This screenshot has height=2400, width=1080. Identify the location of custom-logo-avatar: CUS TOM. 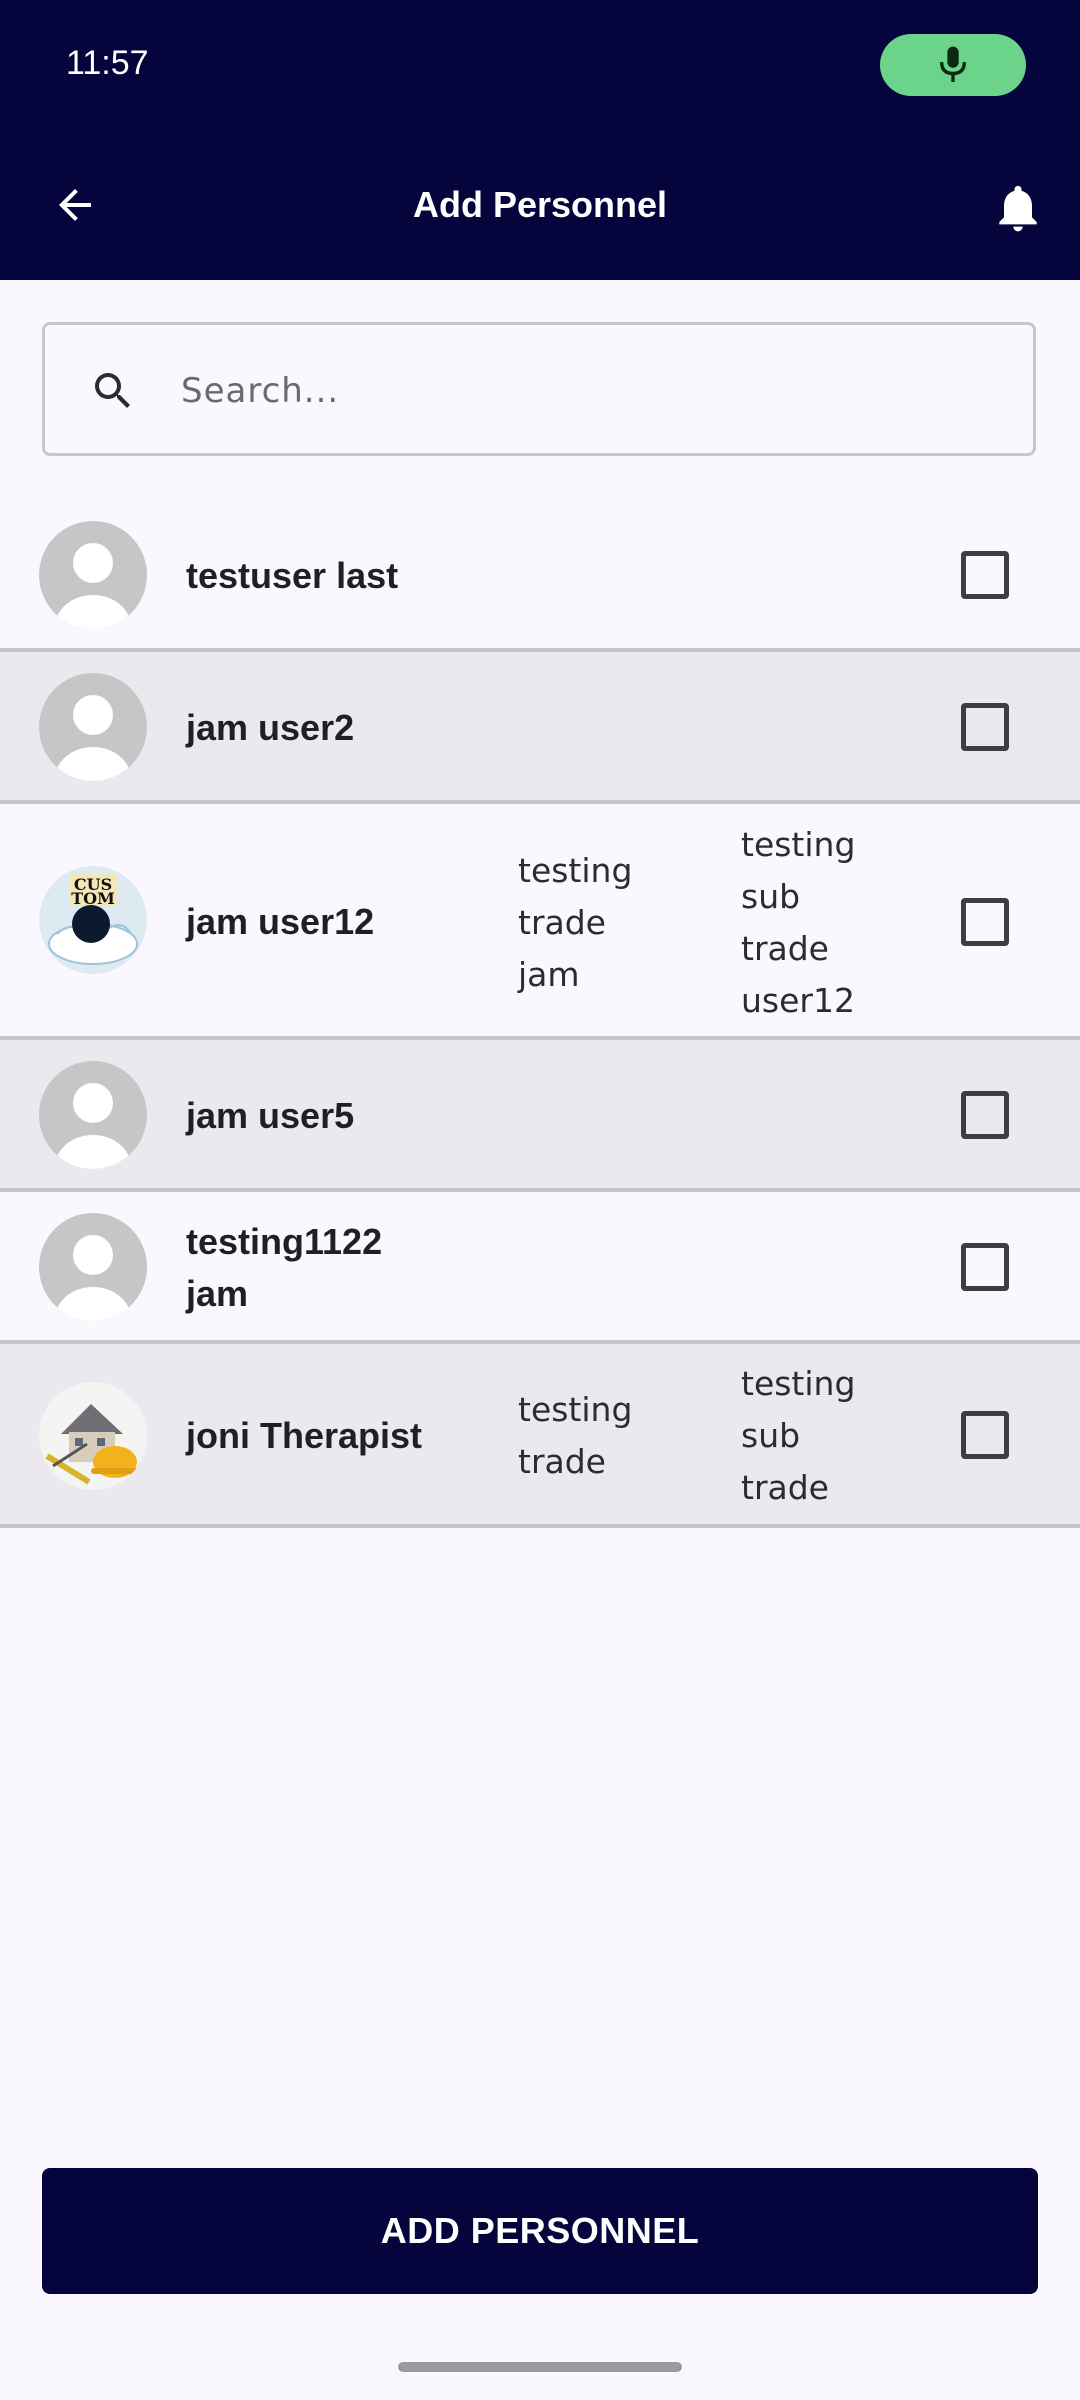
(93, 920).